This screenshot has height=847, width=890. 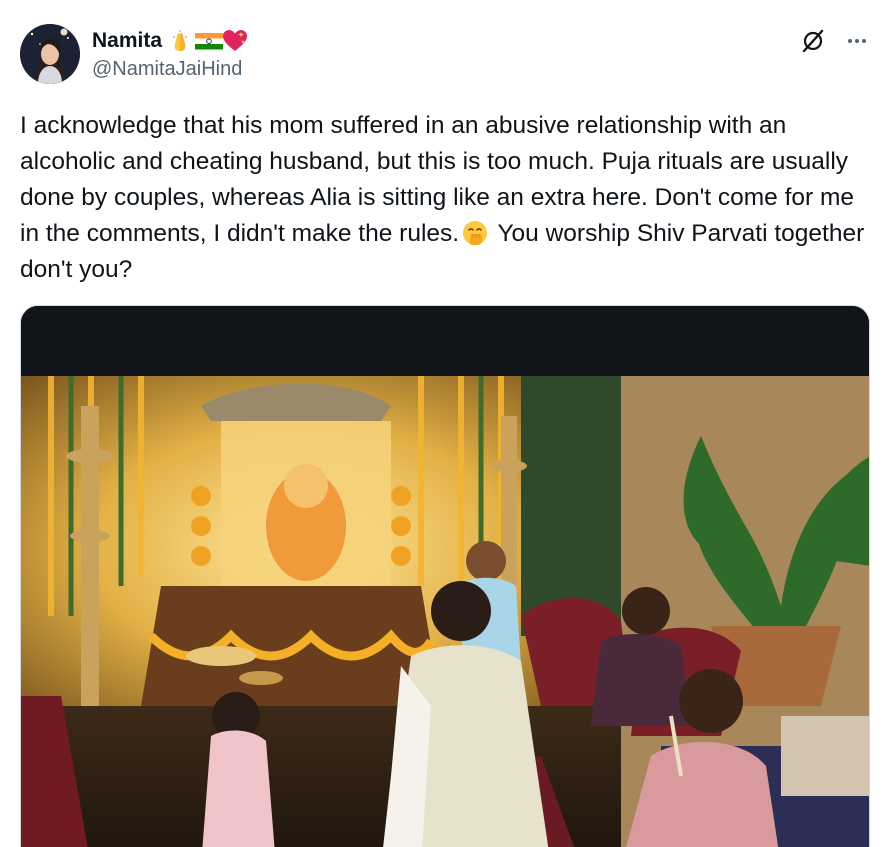 What do you see at coordinates (475, 233) in the screenshot?
I see `face-with-hand-over-mouth-emoji-icon` at bounding box center [475, 233].